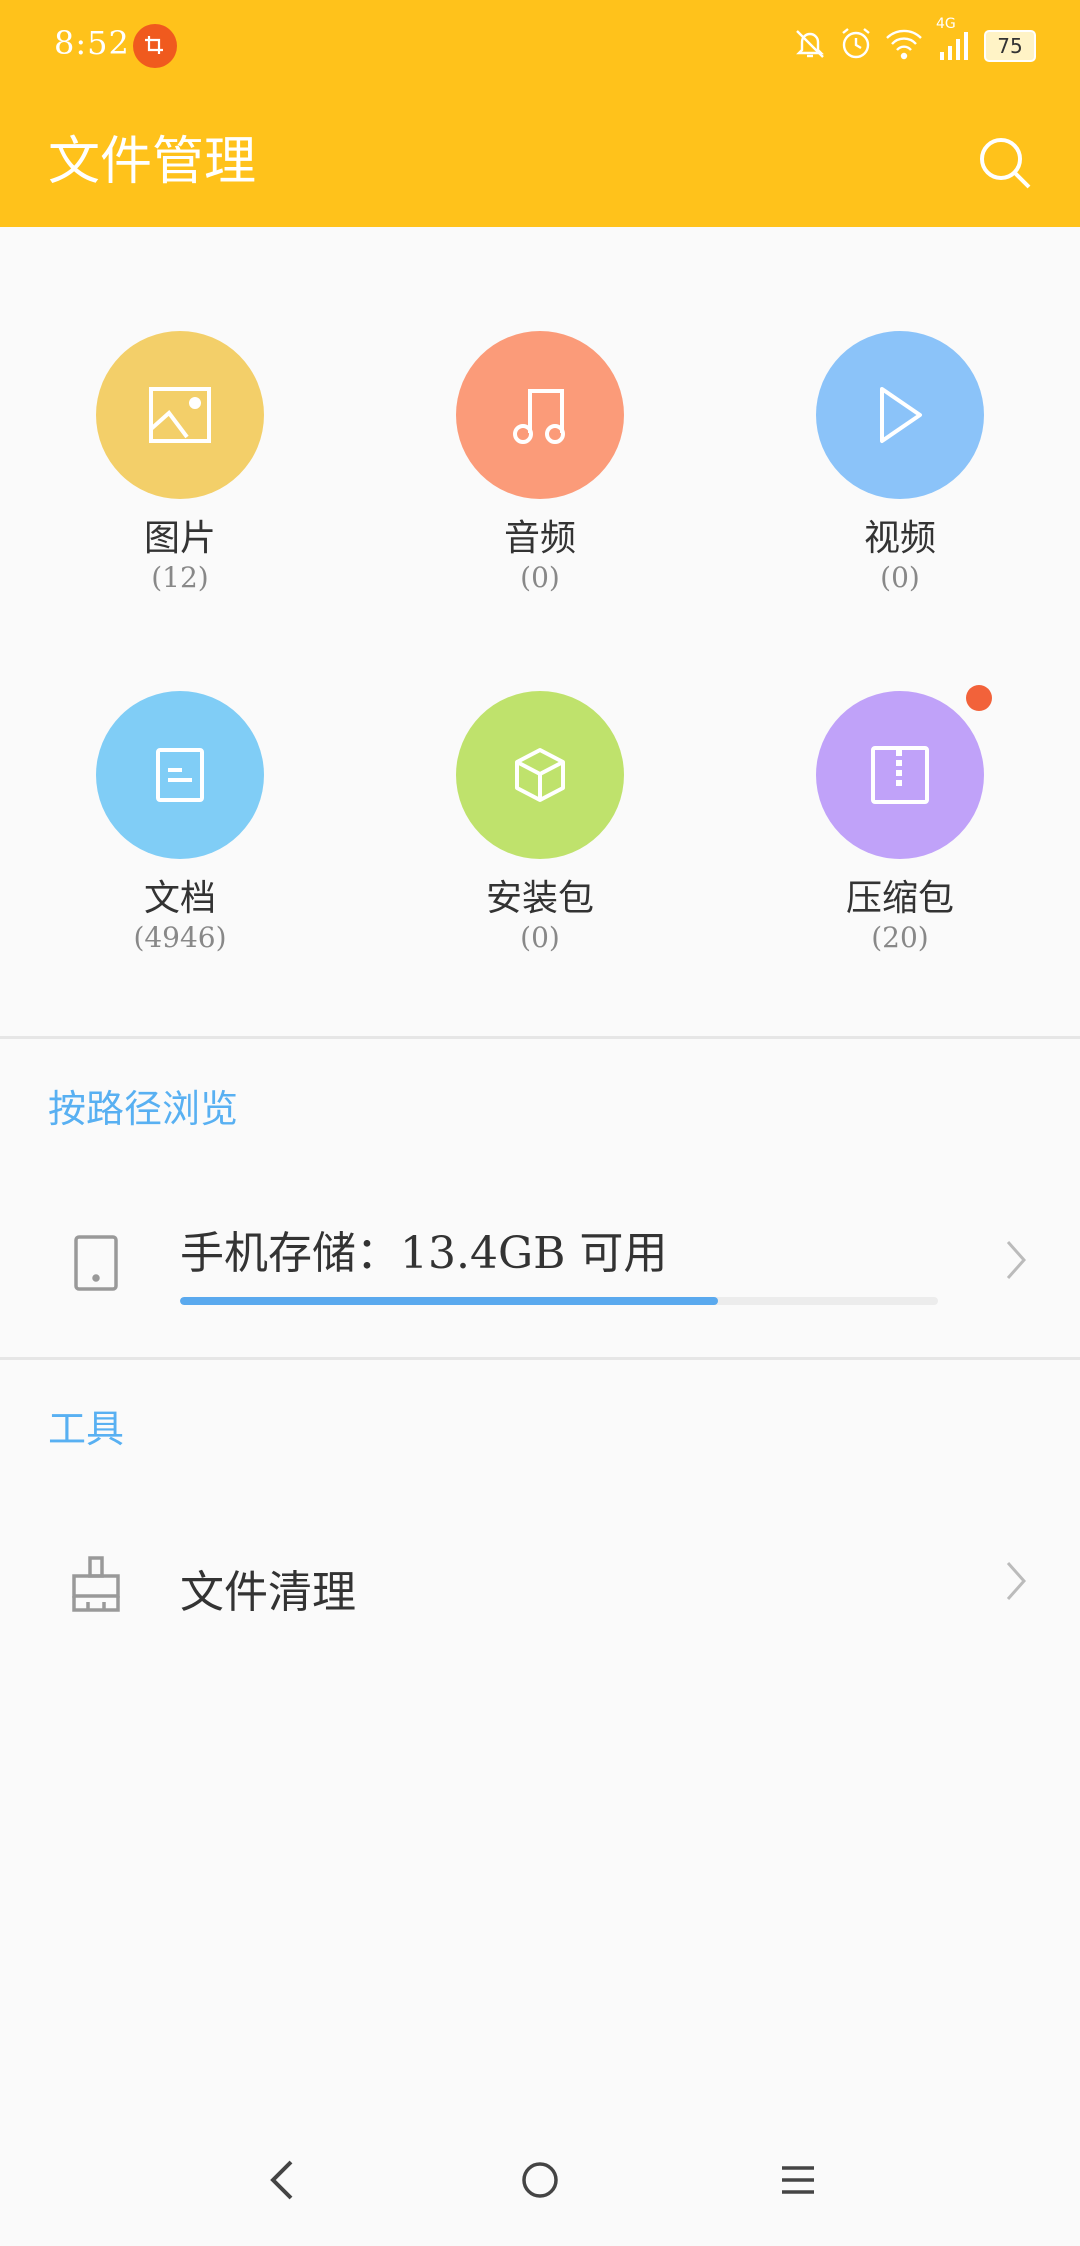 The height and width of the screenshot is (2246, 1080). I want to click on alarm-icon, so click(856, 46).